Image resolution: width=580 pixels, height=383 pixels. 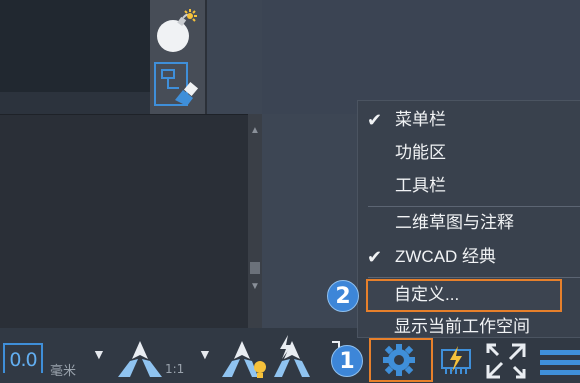 I want to click on menu-item-menubar: ✔ 菜单栏, so click(x=469, y=120).